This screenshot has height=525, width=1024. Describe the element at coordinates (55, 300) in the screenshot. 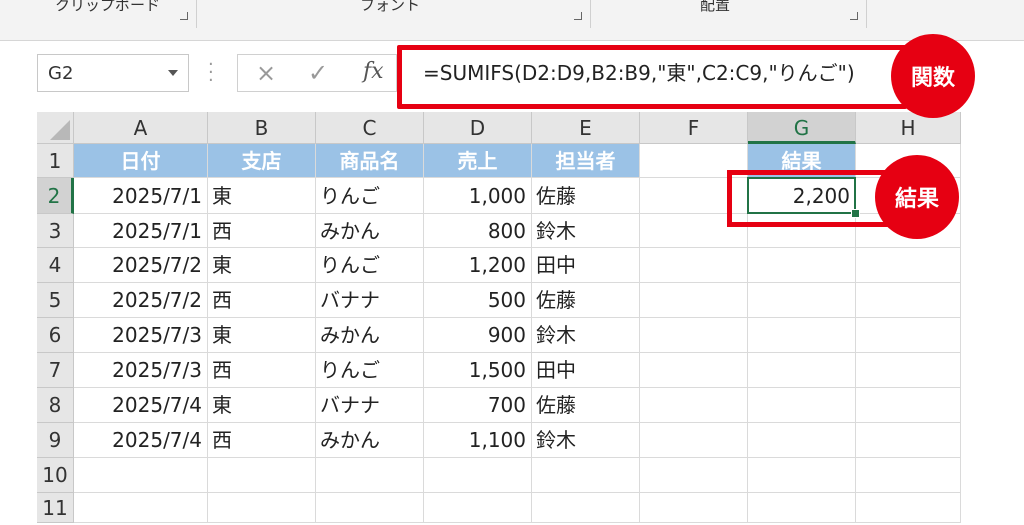

I see `row-header-5: 5` at that location.